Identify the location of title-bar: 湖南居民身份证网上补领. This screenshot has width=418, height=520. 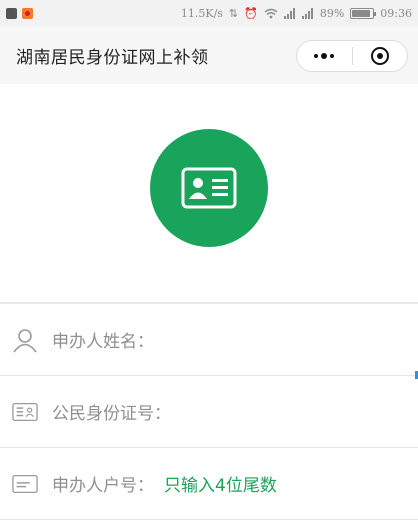
(209, 55).